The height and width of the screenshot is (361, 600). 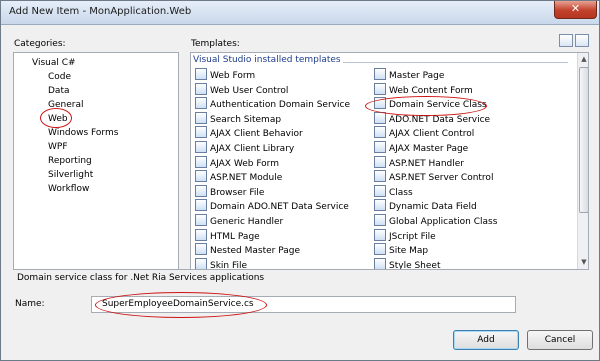 I want to click on template-item-domain-ado-net-data-service: Domain ADO.NET Data Service, so click(x=272, y=206).